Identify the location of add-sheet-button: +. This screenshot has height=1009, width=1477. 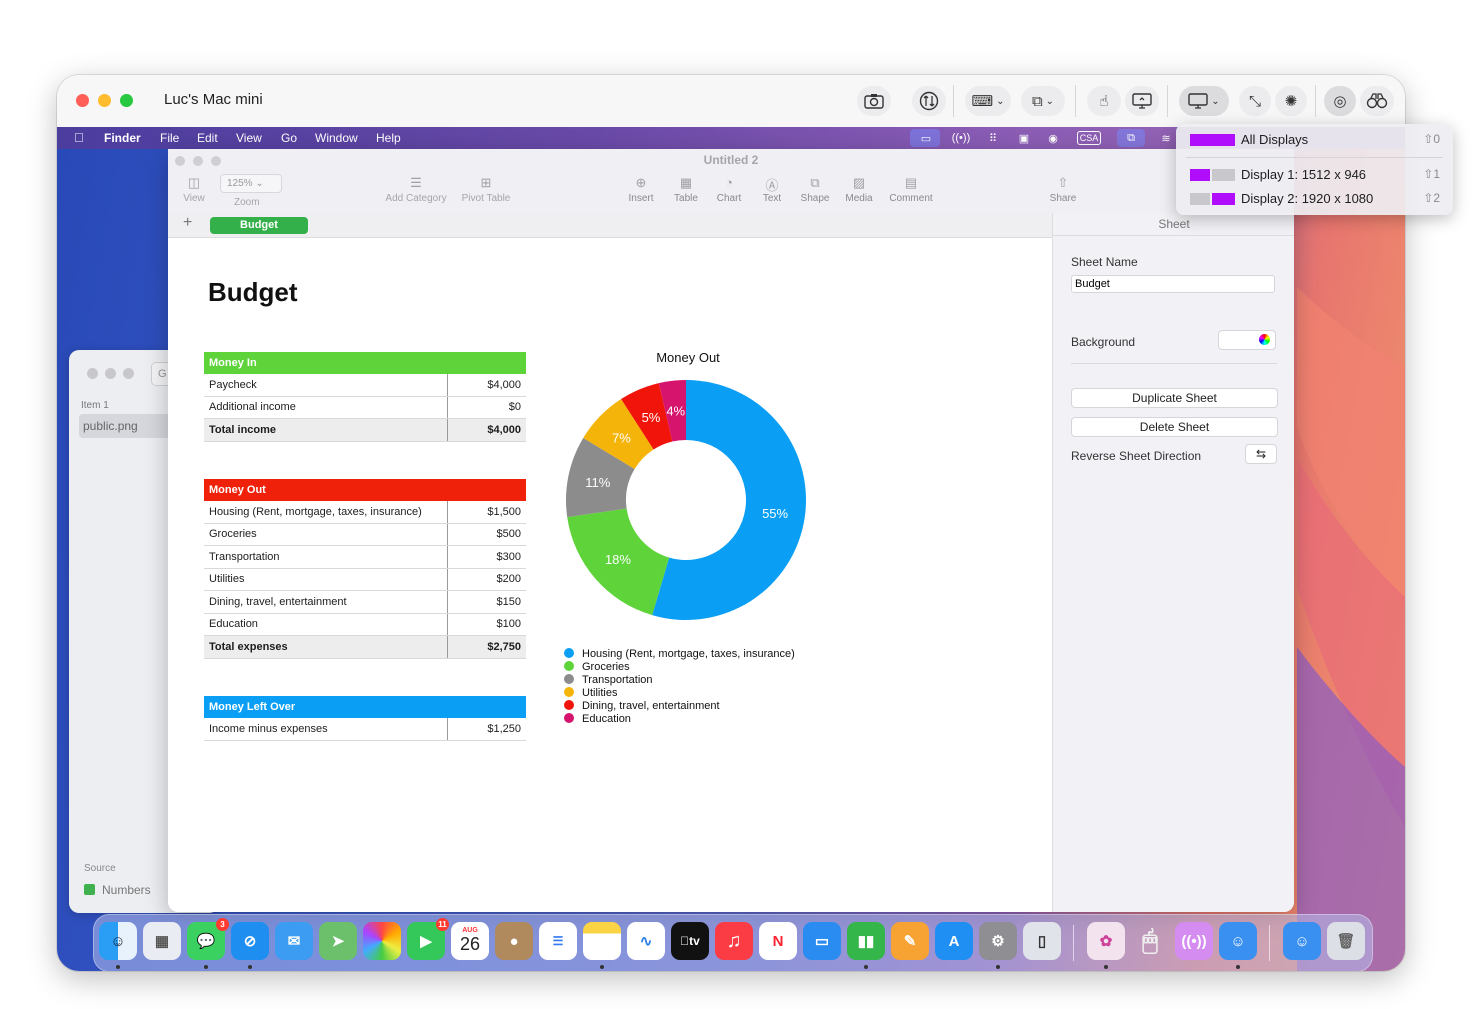
(187, 223).